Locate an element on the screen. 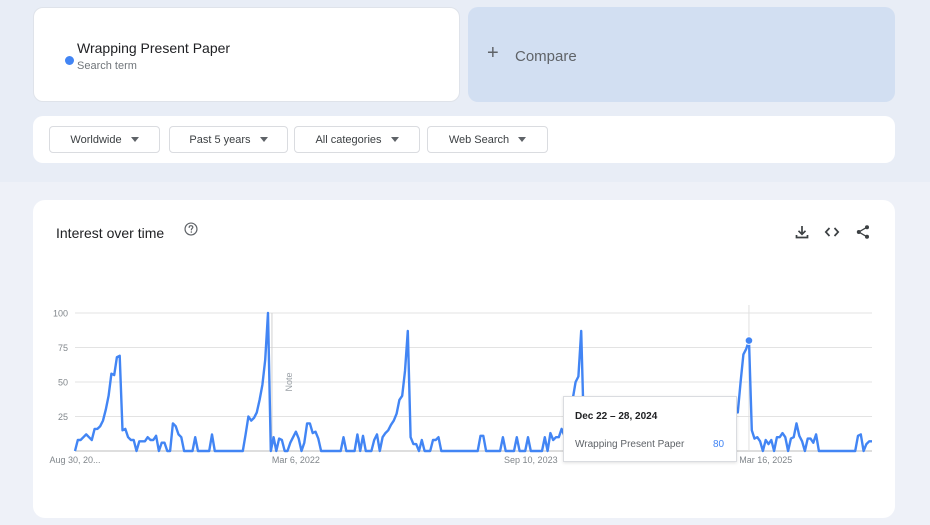 The height and width of the screenshot is (525, 930). x-tick-label: Sep 10, 2023 is located at coordinates (531, 460).